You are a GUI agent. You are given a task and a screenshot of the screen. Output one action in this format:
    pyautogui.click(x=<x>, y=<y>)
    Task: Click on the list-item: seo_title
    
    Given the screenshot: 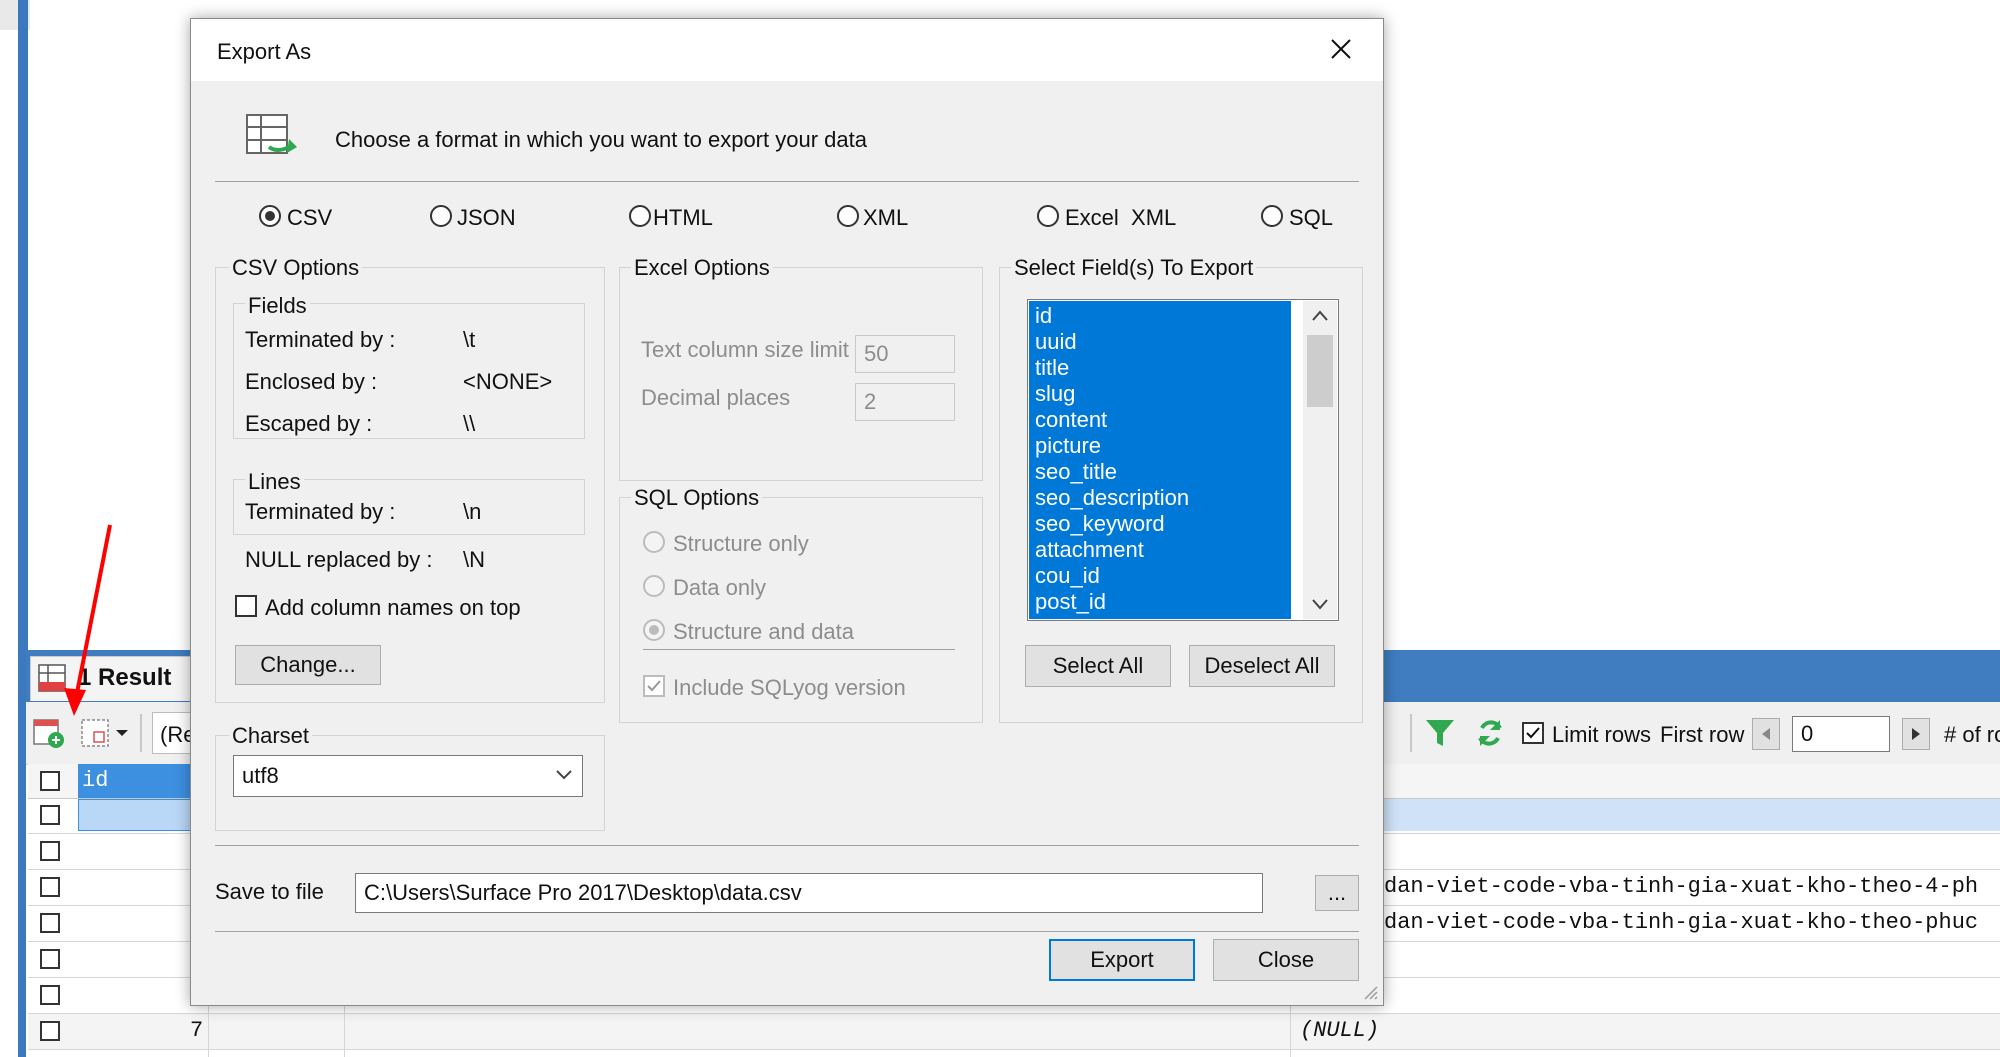 What is the action you would take?
    pyautogui.click(x=1076, y=472)
    